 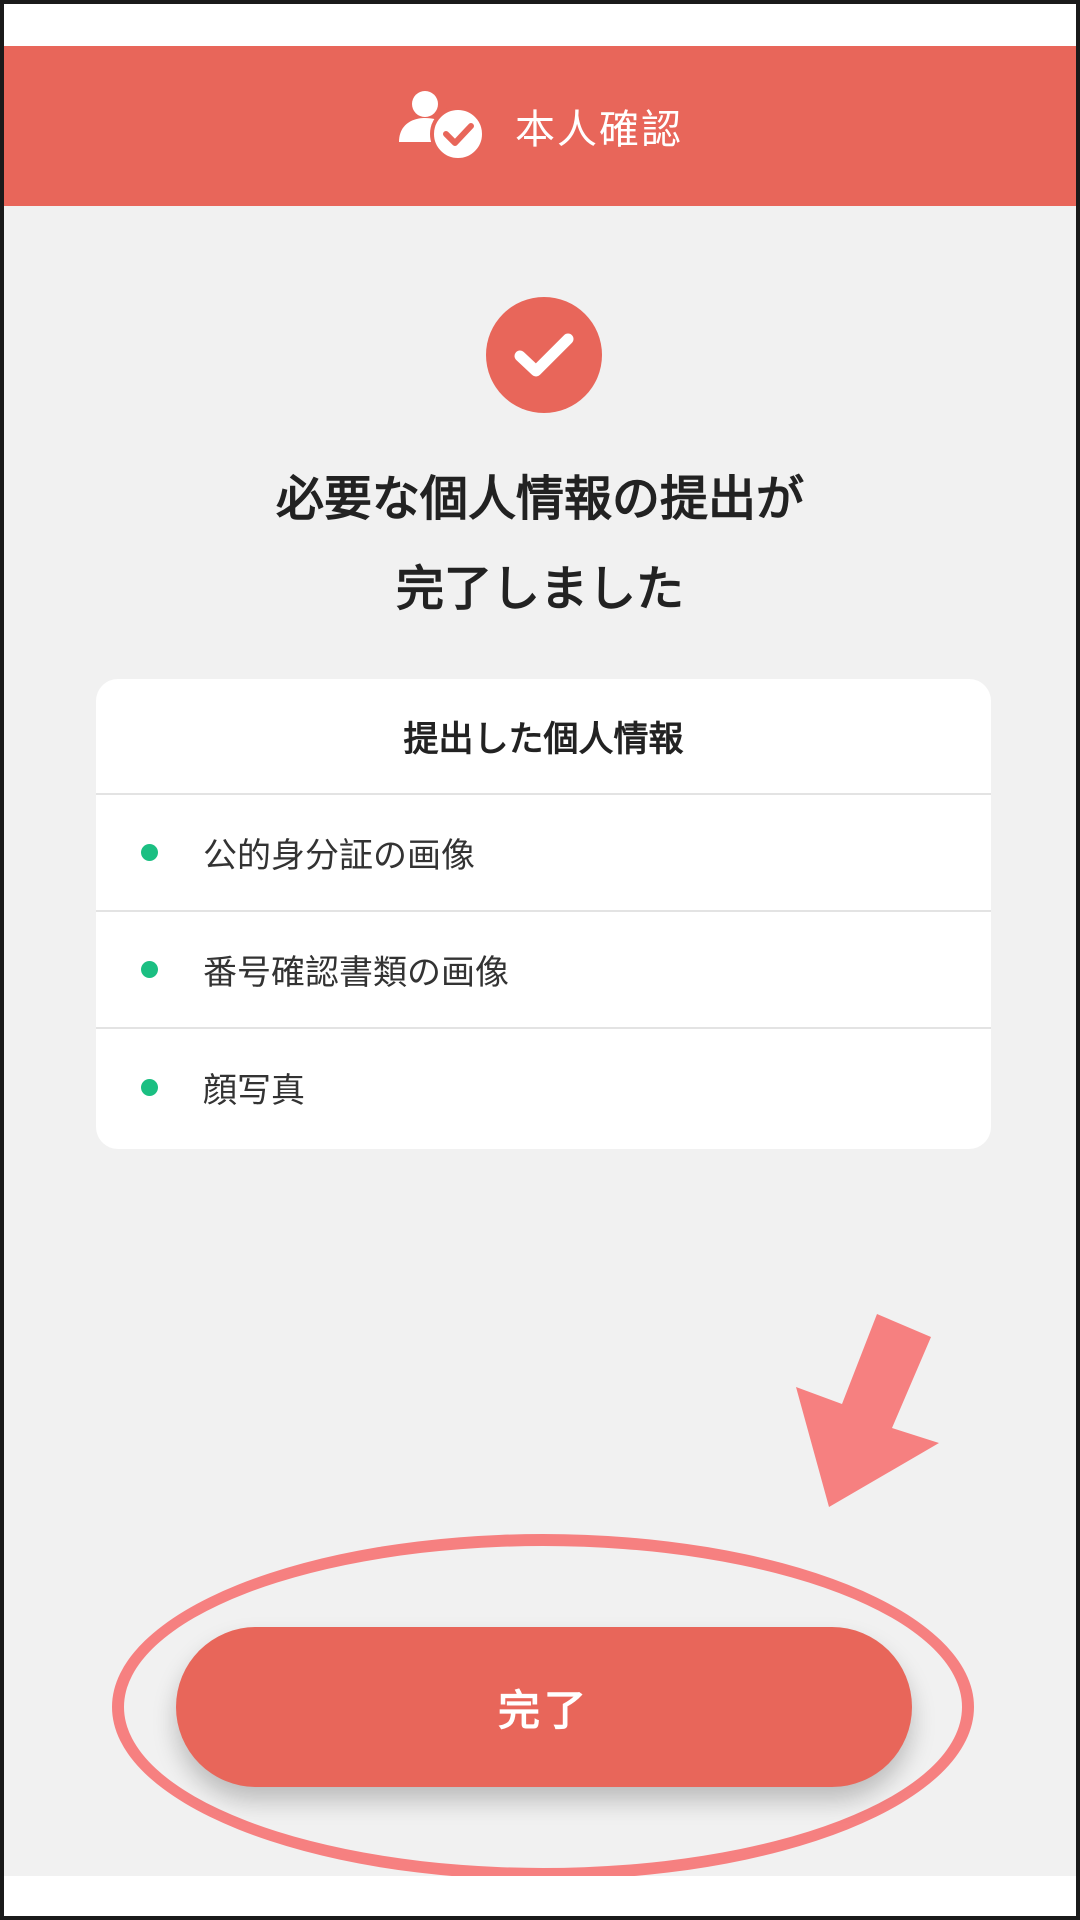 I want to click on card-title: 提出した個人情報, so click(x=543, y=737).